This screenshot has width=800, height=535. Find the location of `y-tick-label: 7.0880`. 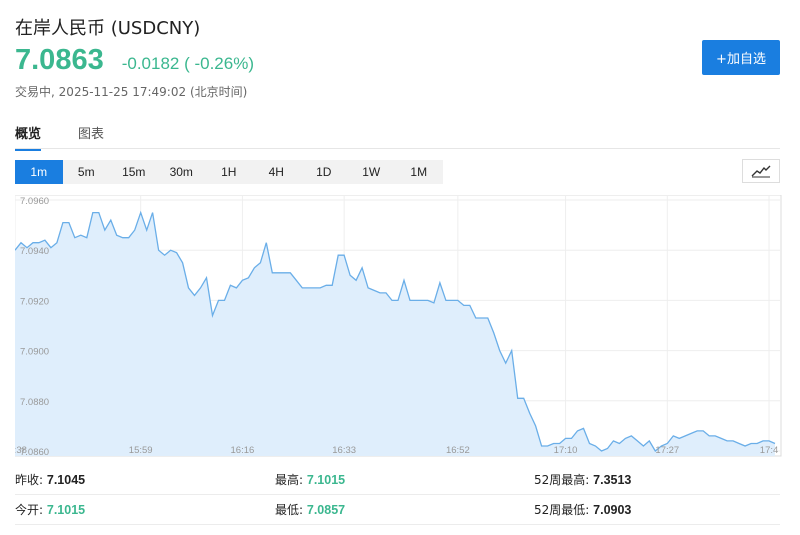

y-tick-label: 7.0880 is located at coordinates (34, 402).